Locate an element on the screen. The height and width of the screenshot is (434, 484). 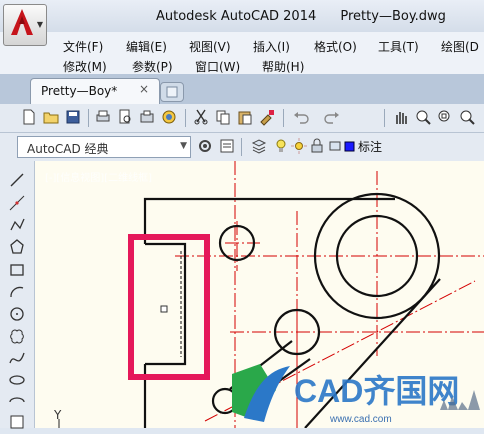
cut-icon is located at coordinates (201, 117).